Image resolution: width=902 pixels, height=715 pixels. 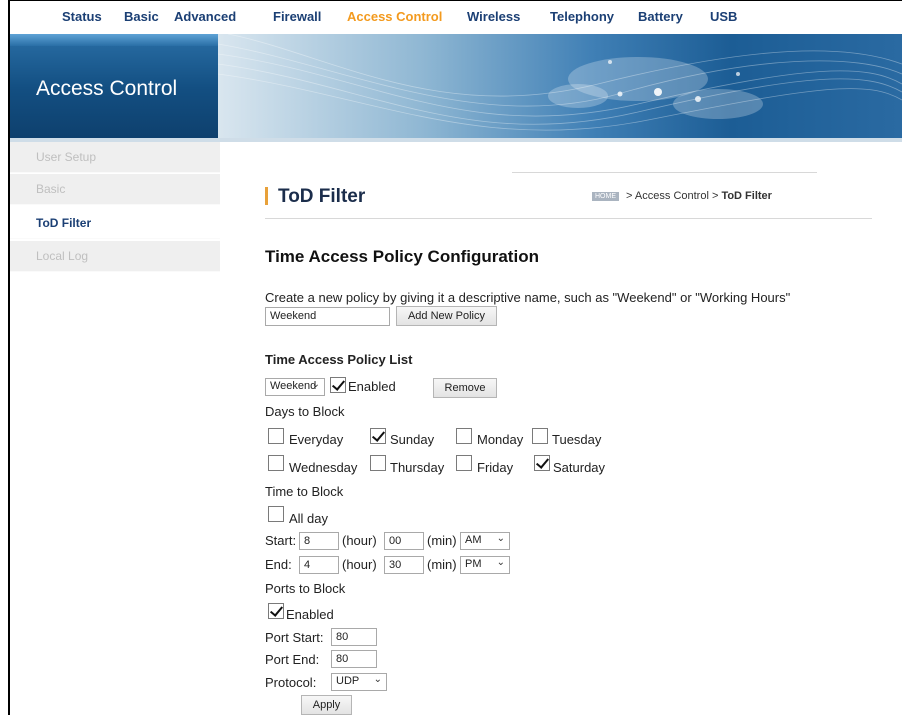 What do you see at coordinates (605, 196) in the screenshot?
I see `home-link: HOME` at bounding box center [605, 196].